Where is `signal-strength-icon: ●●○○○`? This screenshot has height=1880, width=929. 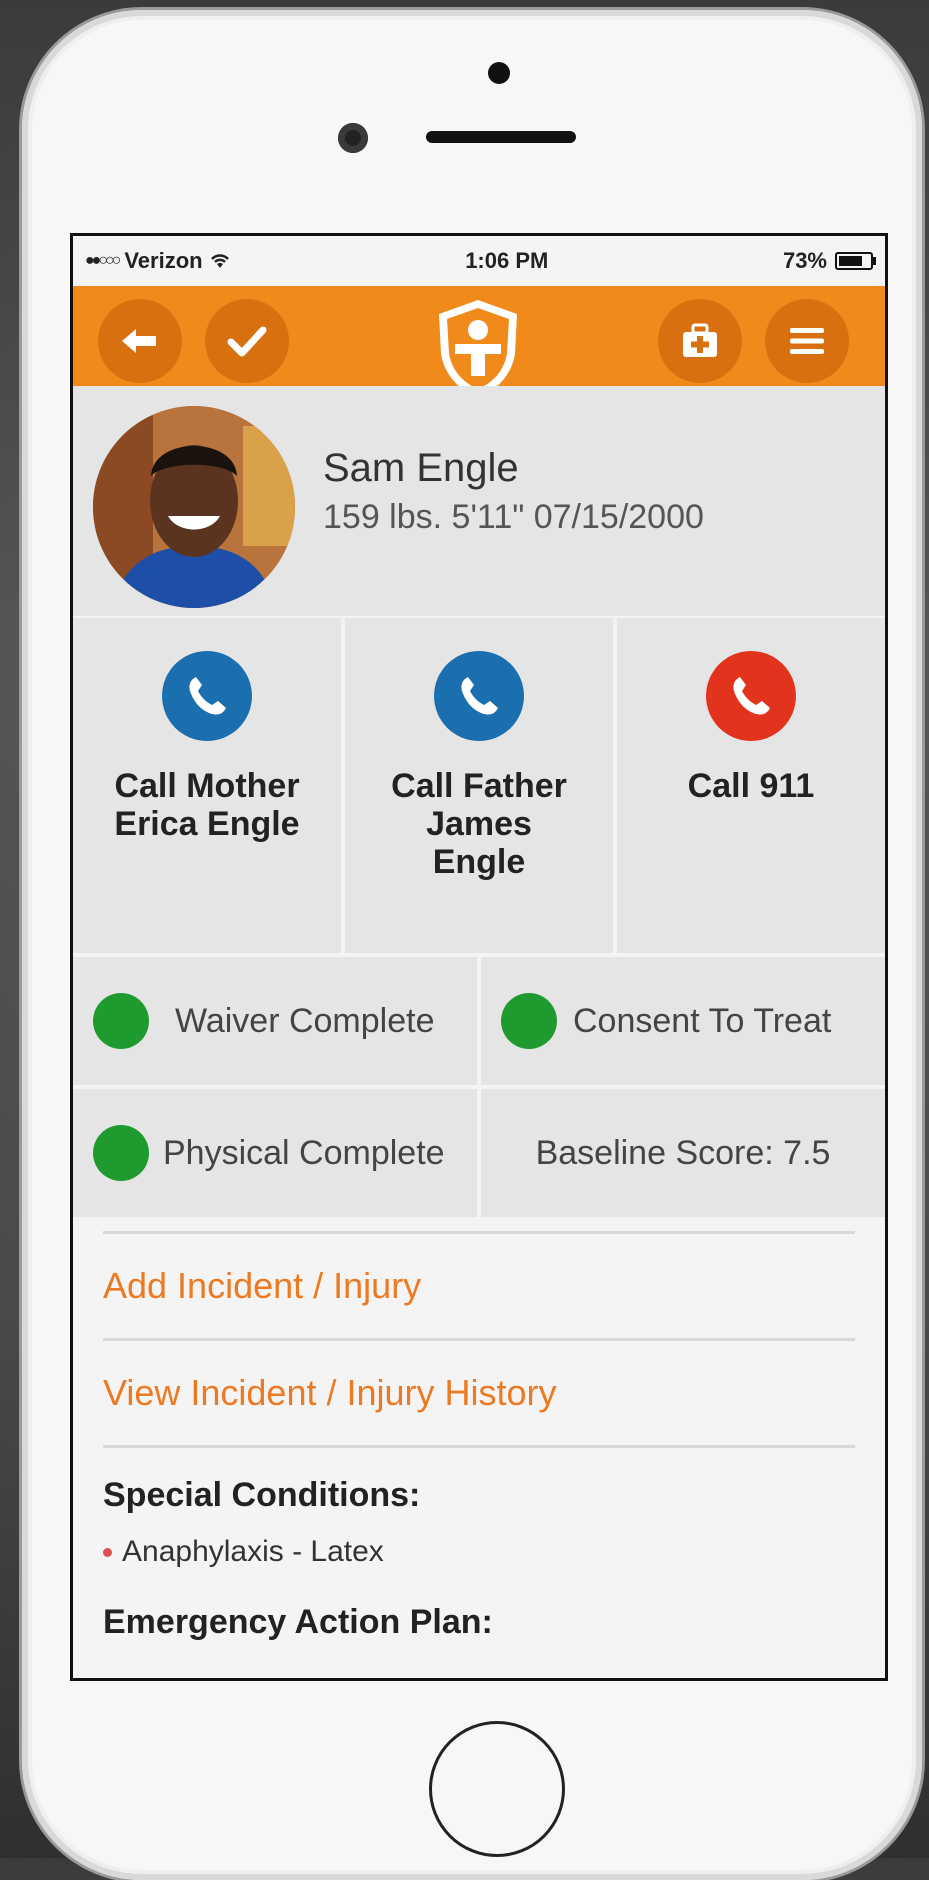 signal-strength-icon: ●●○○○ is located at coordinates (103, 260).